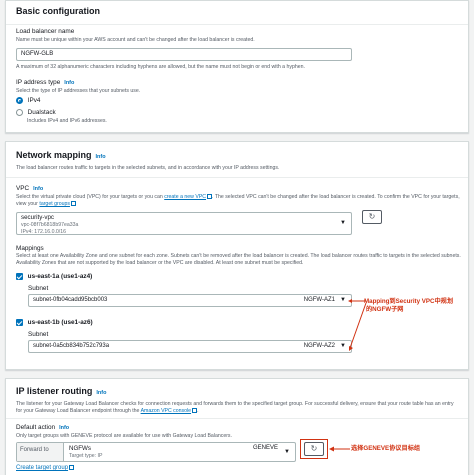 This screenshot has width=474, height=475. What do you see at coordinates (38, 189) in the screenshot?
I see `vpc-info-link: Info` at bounding box center [38, 189].